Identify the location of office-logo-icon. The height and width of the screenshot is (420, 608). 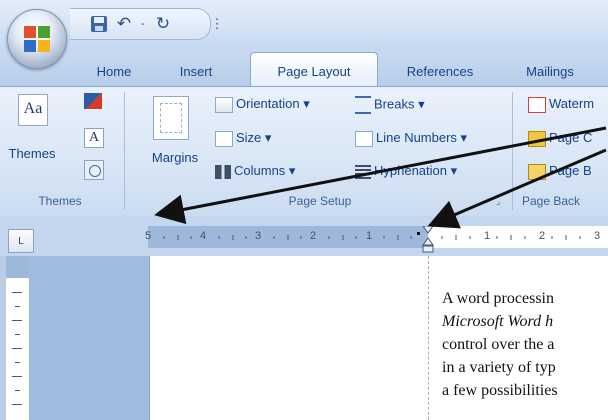
(37, 39).